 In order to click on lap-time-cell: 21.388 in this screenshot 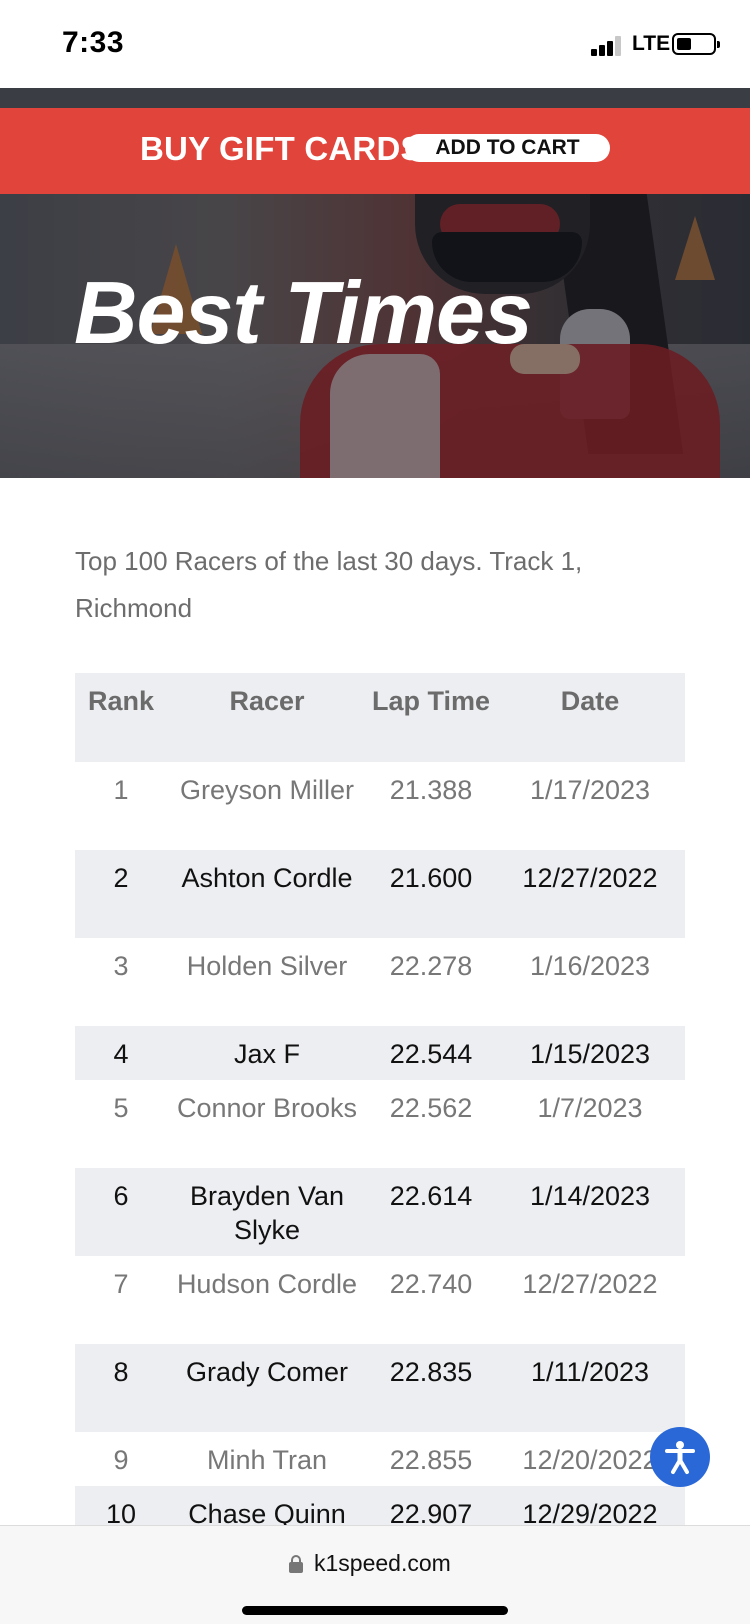, I will do `click(431, 790)`.